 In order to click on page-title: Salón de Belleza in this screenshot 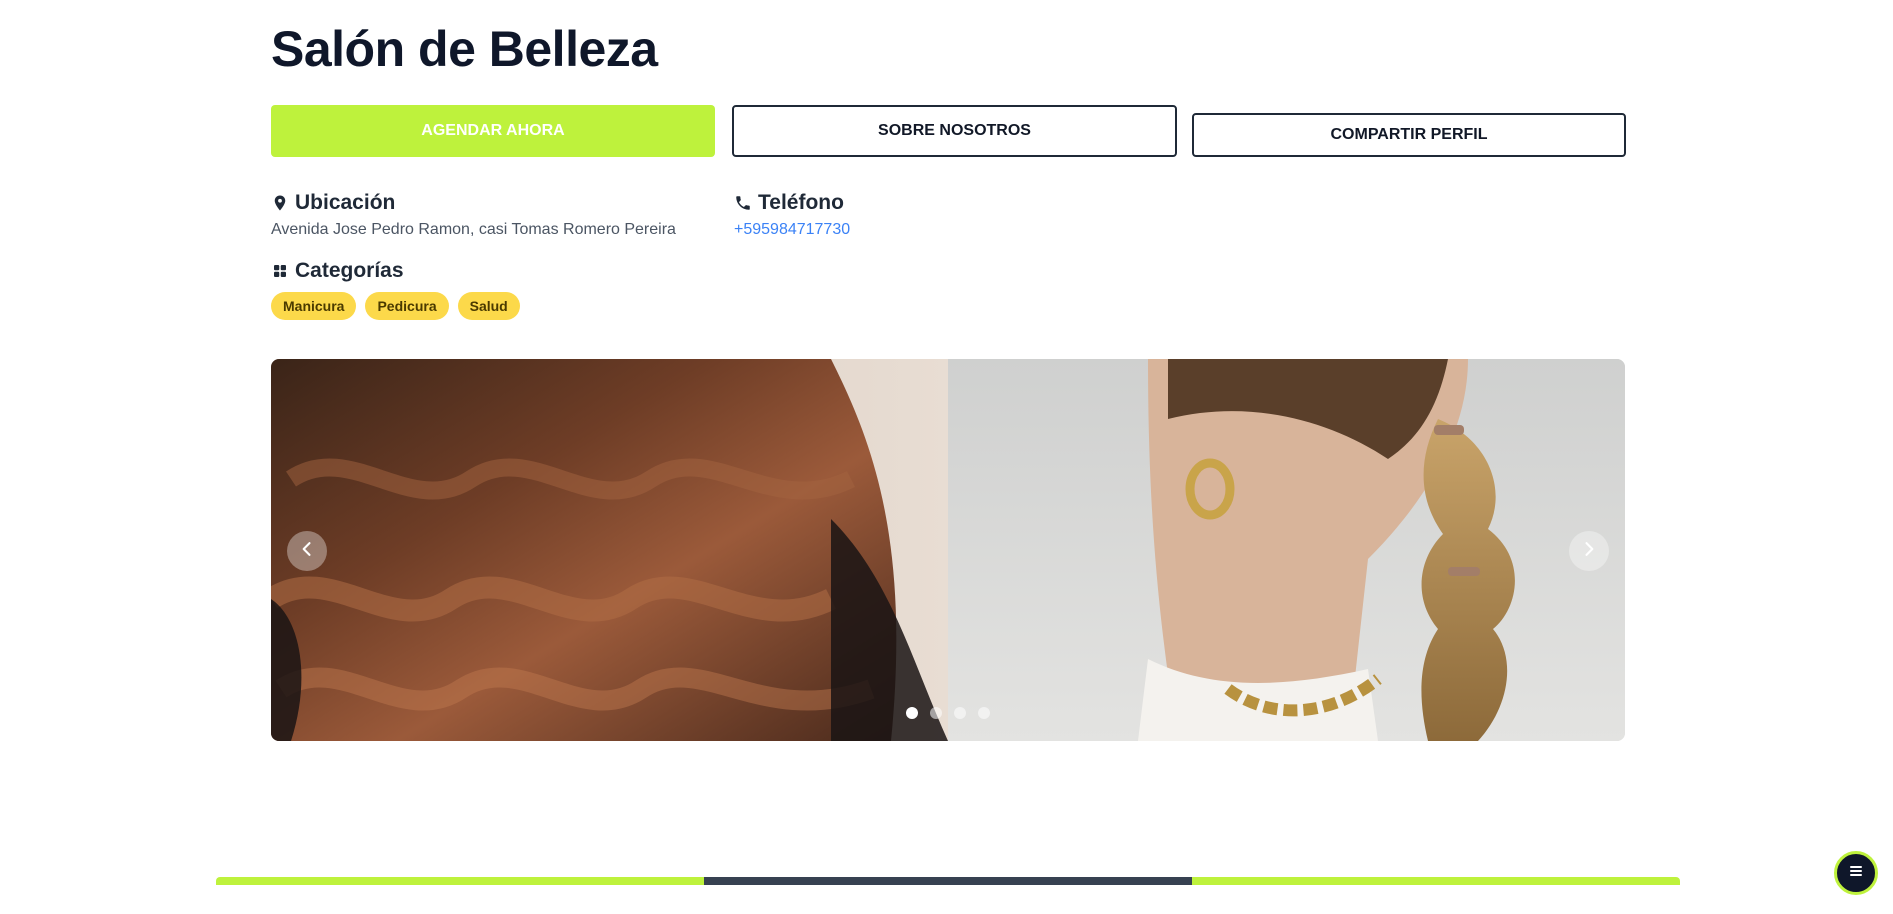, I will do `click(464, 49)`.